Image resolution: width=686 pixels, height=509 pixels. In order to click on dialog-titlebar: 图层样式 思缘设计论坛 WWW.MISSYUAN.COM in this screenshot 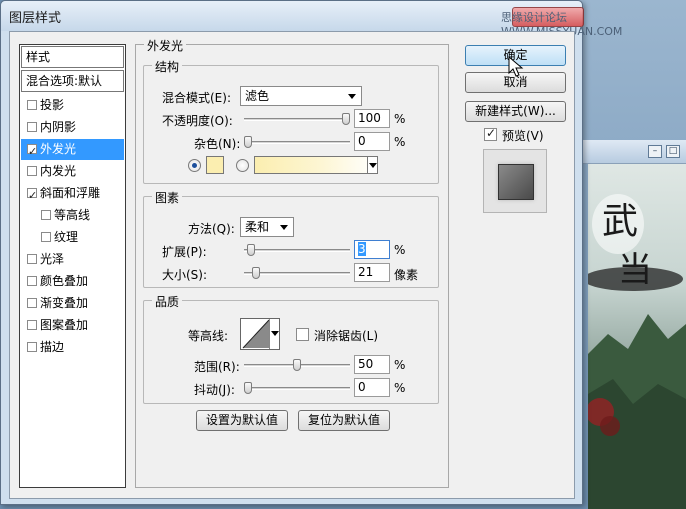, I will do `click(311, 19)`.